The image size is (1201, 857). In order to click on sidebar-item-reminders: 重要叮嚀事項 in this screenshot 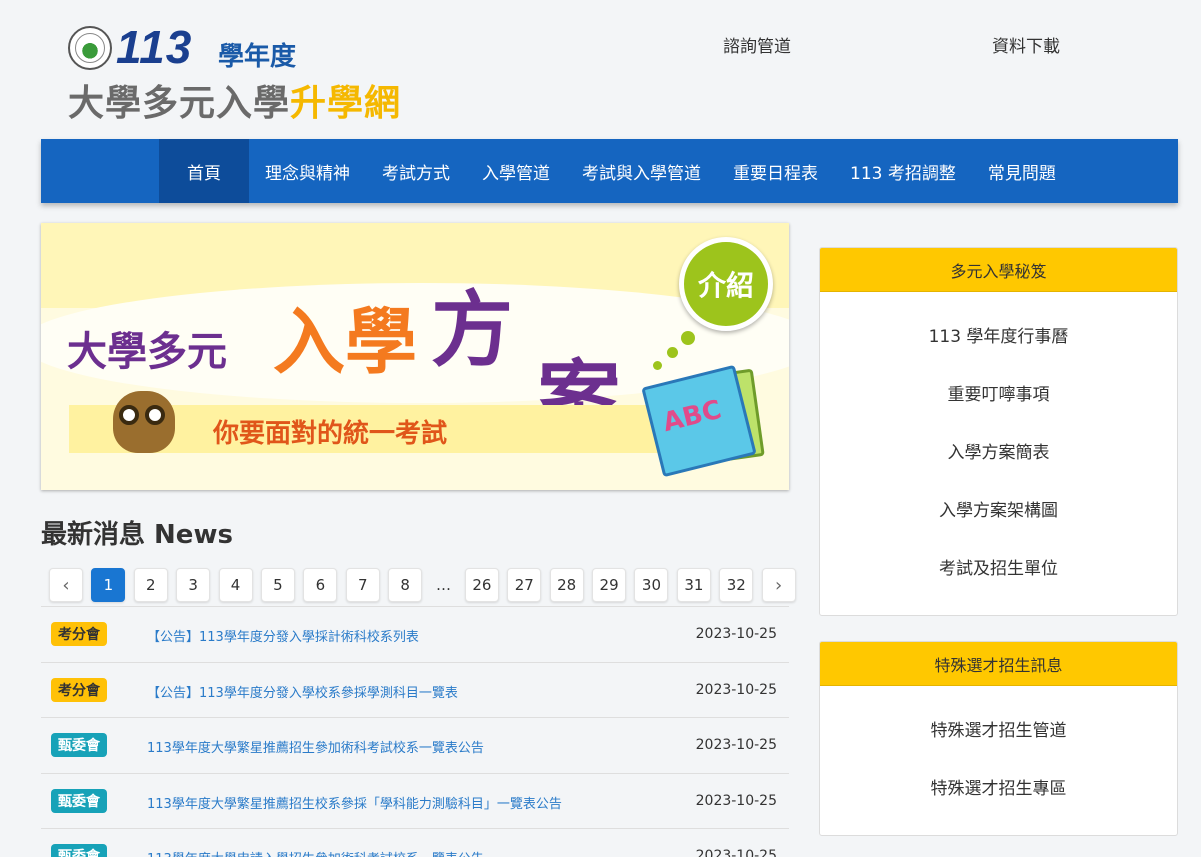, I will do `click(998, 392)`.